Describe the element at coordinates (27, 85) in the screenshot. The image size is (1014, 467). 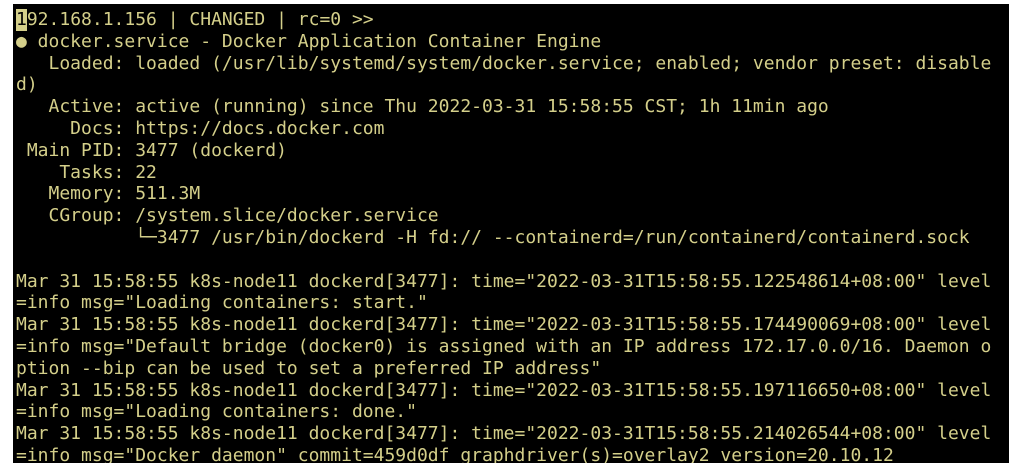
I see `terminal-line: d)` at that location.